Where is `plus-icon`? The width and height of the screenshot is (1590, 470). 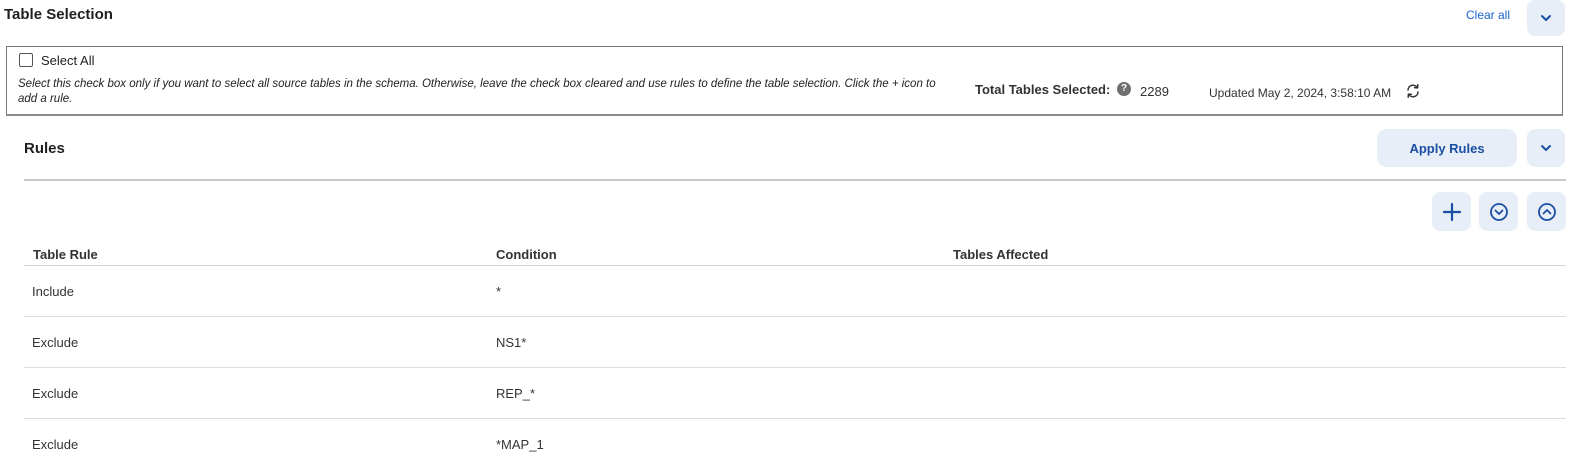 plus-icon is located at coordinates (1451, 211).